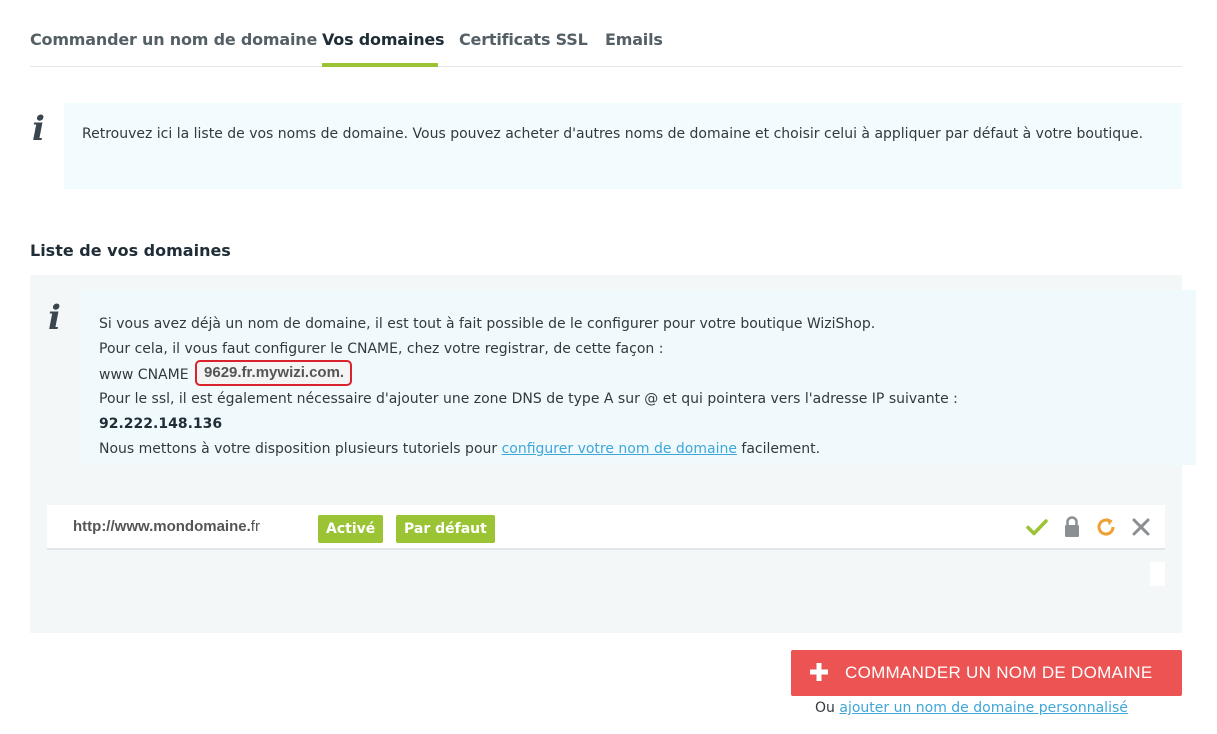  I want to click on order-domain-button: COMMANDER UN NOM DE DOMAINE, so click(986, 673).